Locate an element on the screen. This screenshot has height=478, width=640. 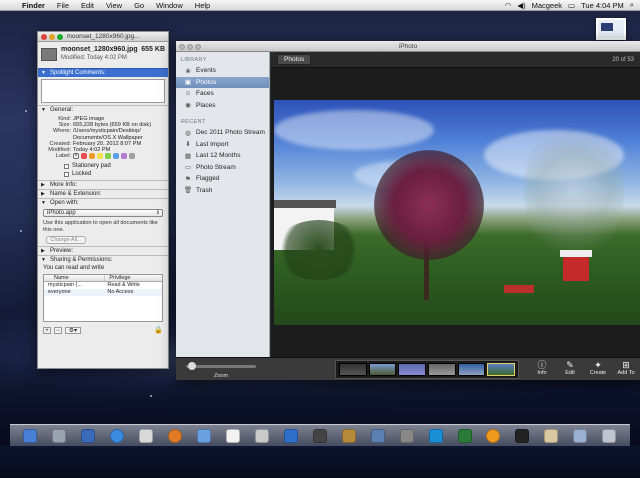
open-with-select: iPhoto.app ⇕ is located at coordinates (103, 213).